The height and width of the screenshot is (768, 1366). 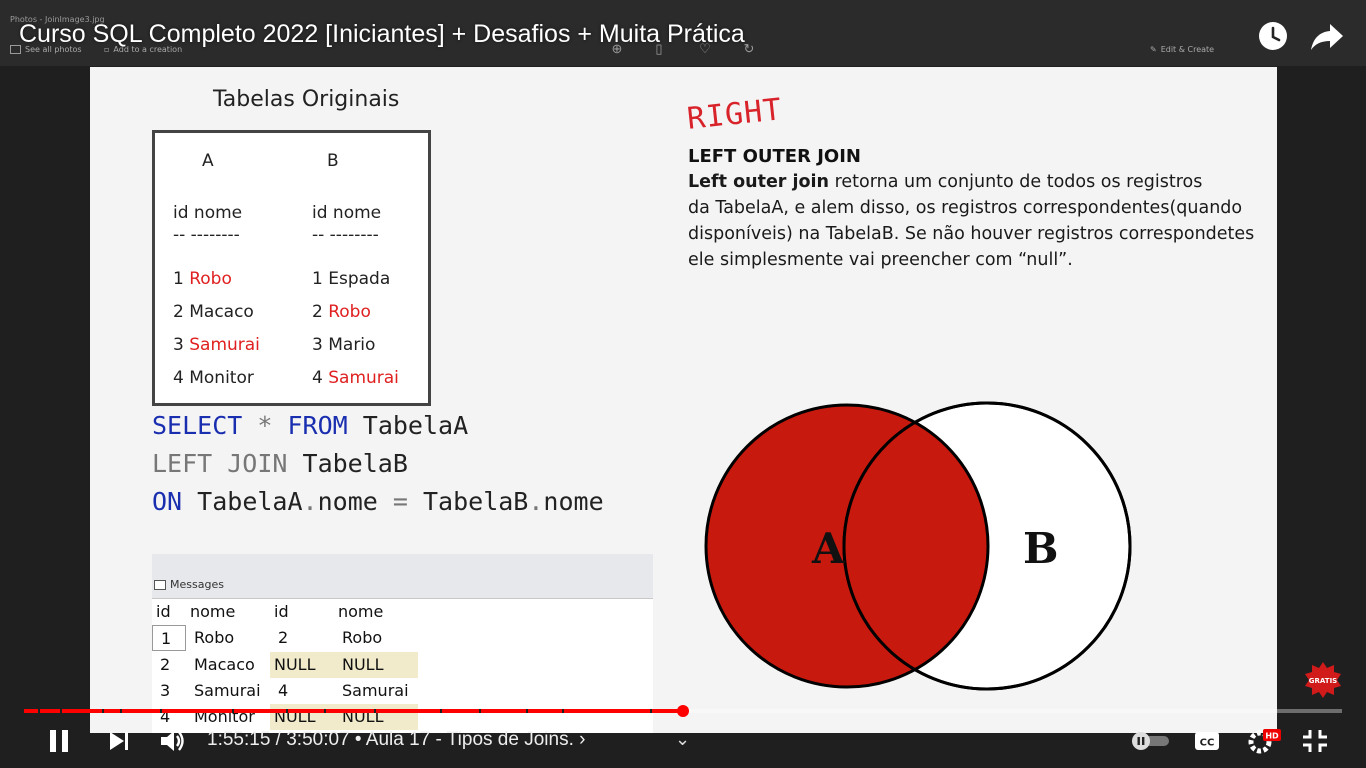 I want to click on sql-line-3: ON TabelaA.nome = TabelaB.nome, so click(x=378, y=501).